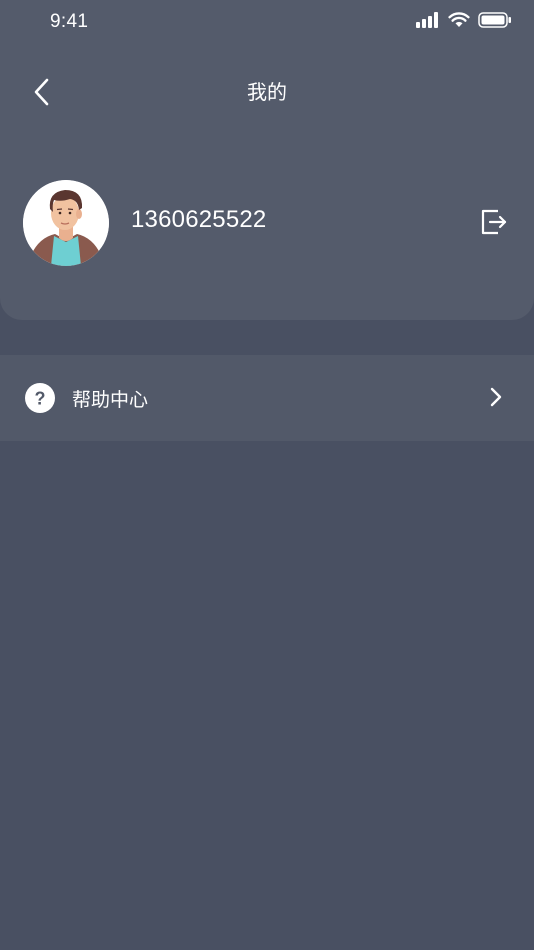 This screenshot has width=534, height=950. I want to click on cellular-signal-icon, so click(427, 20).